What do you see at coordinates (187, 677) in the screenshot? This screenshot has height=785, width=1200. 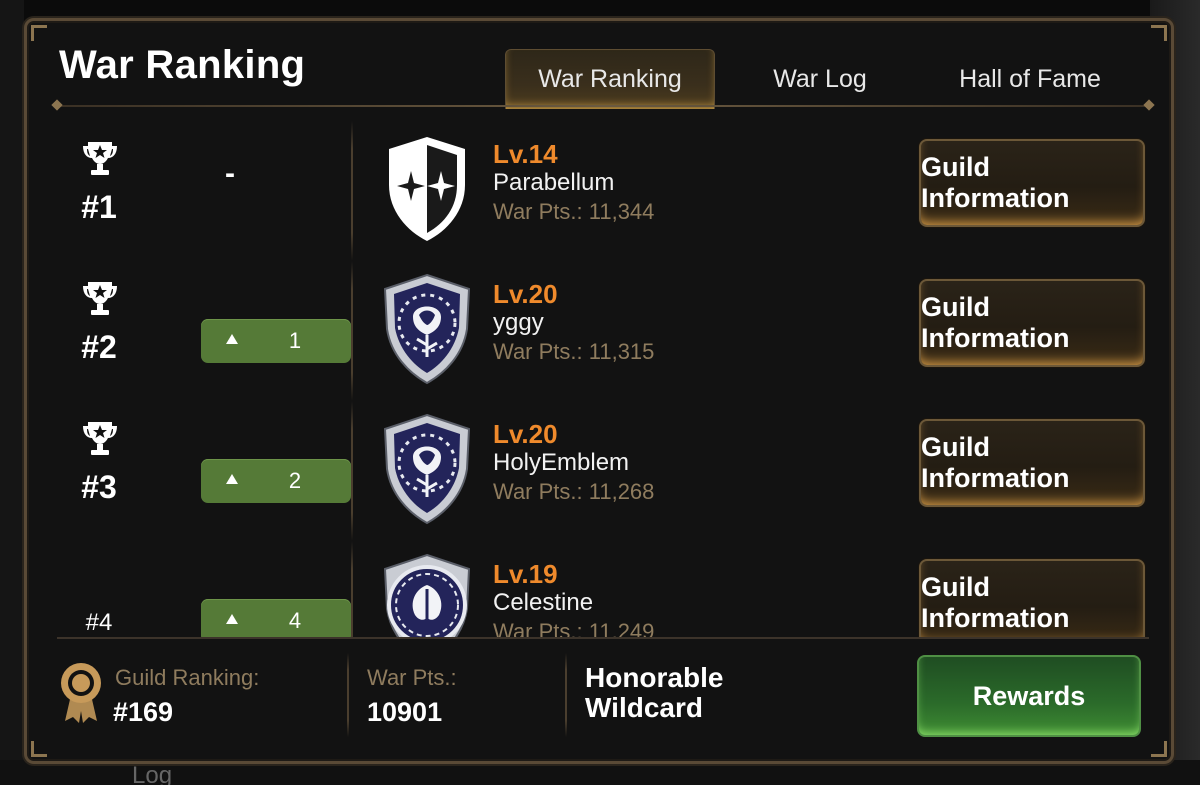 I see `guild-ranking-label: Guild Ranking:` at bounding box center [187, 677].